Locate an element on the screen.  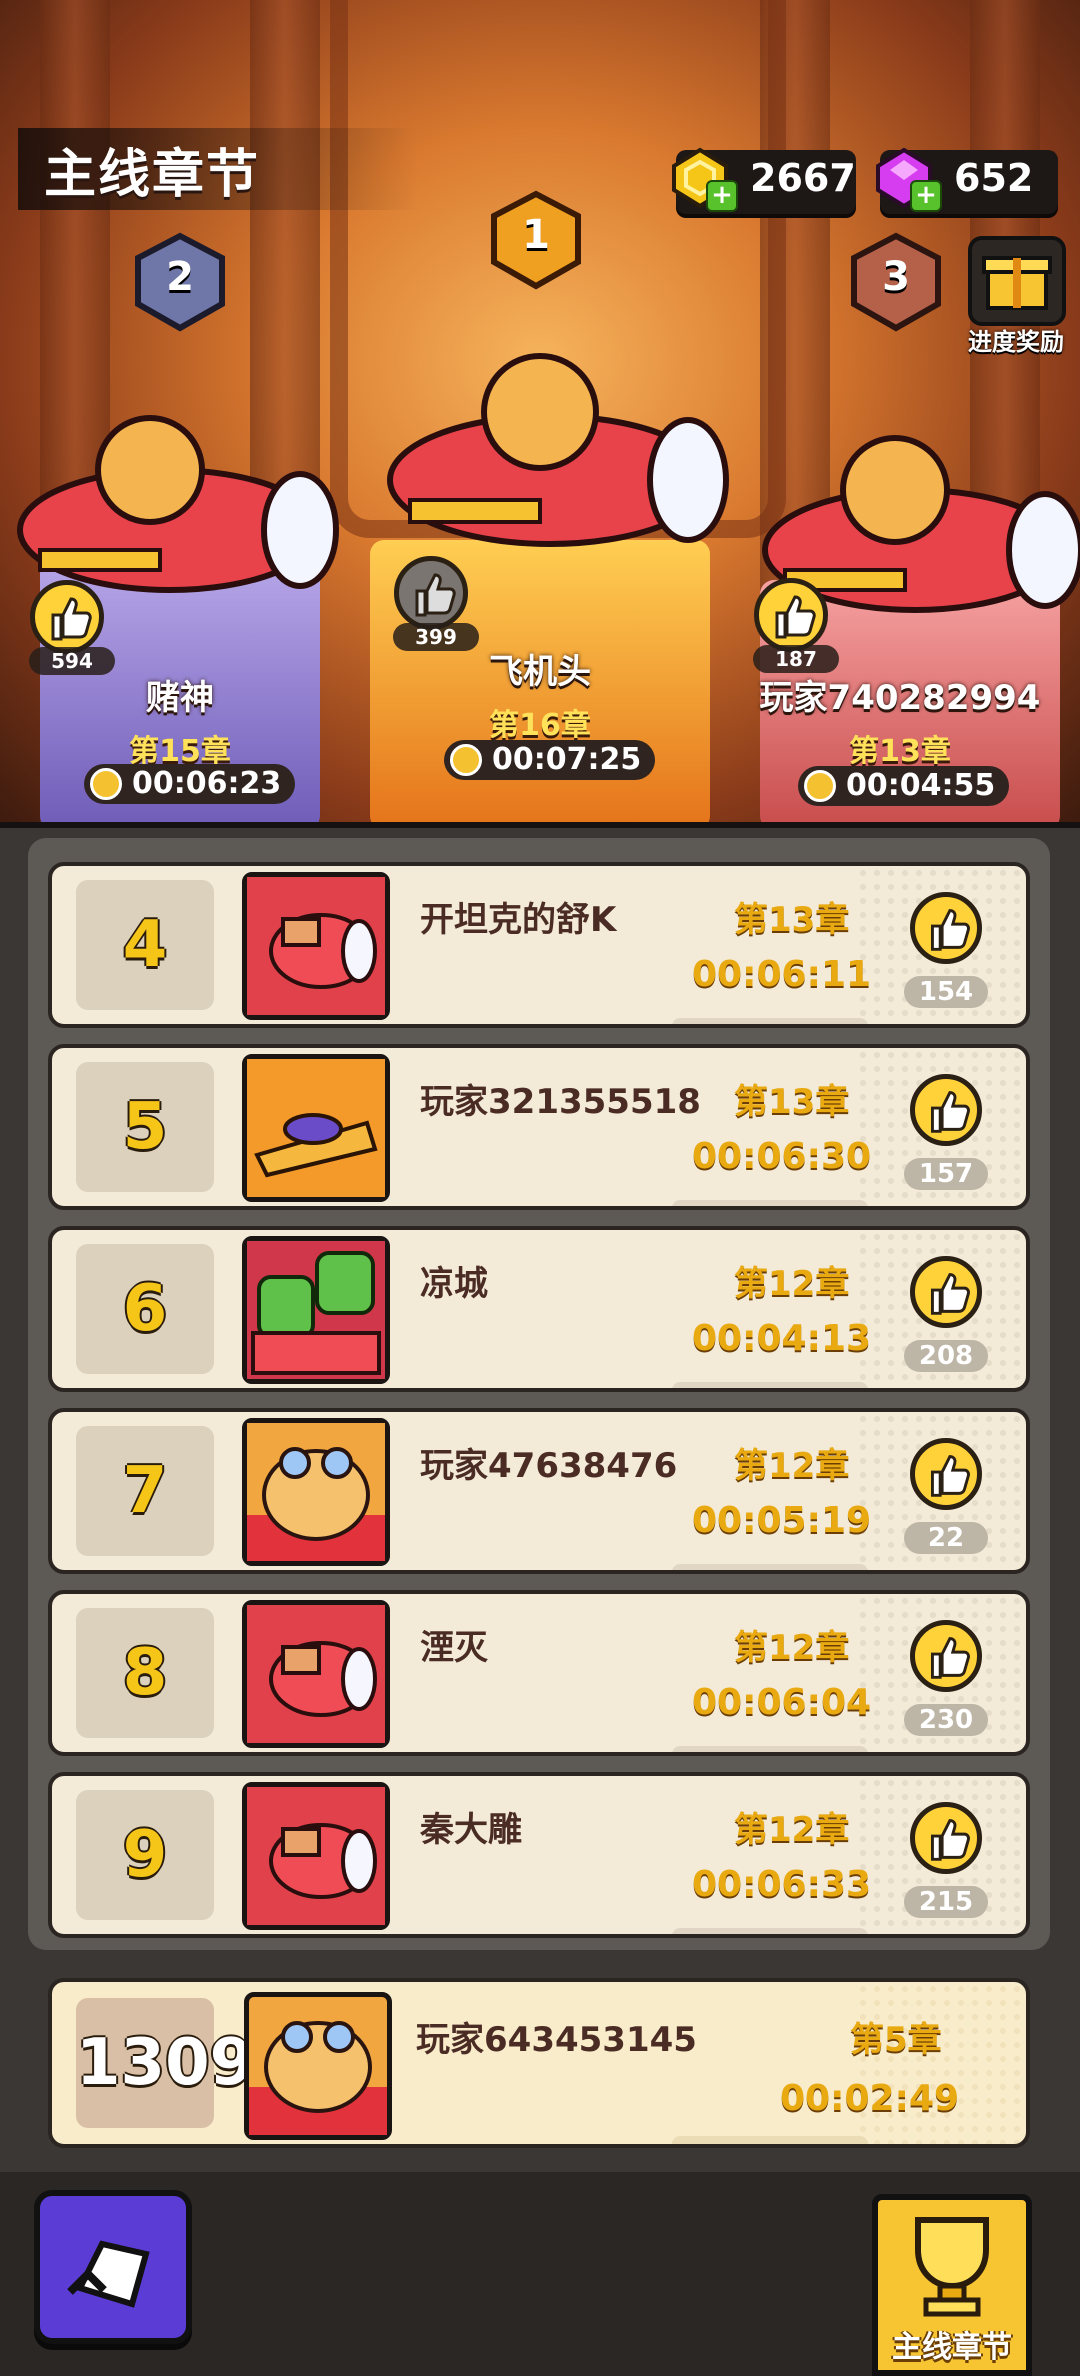
player-name: 玩家321355518 is located at coordinates (560, 1102).